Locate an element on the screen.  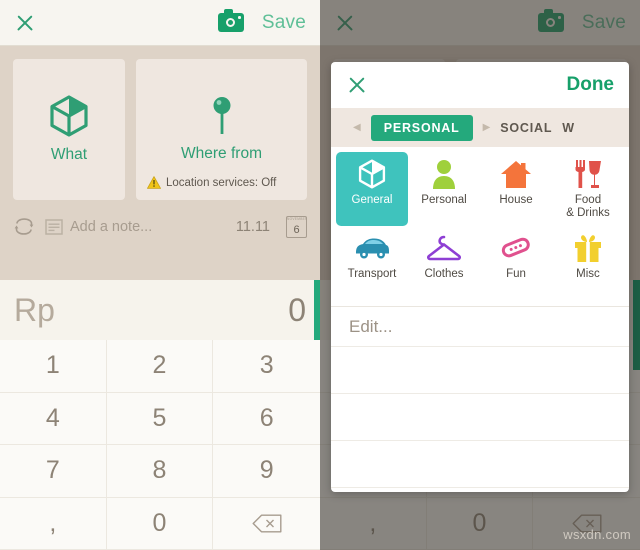
tab-work: W is located at coordinates (568, 128).